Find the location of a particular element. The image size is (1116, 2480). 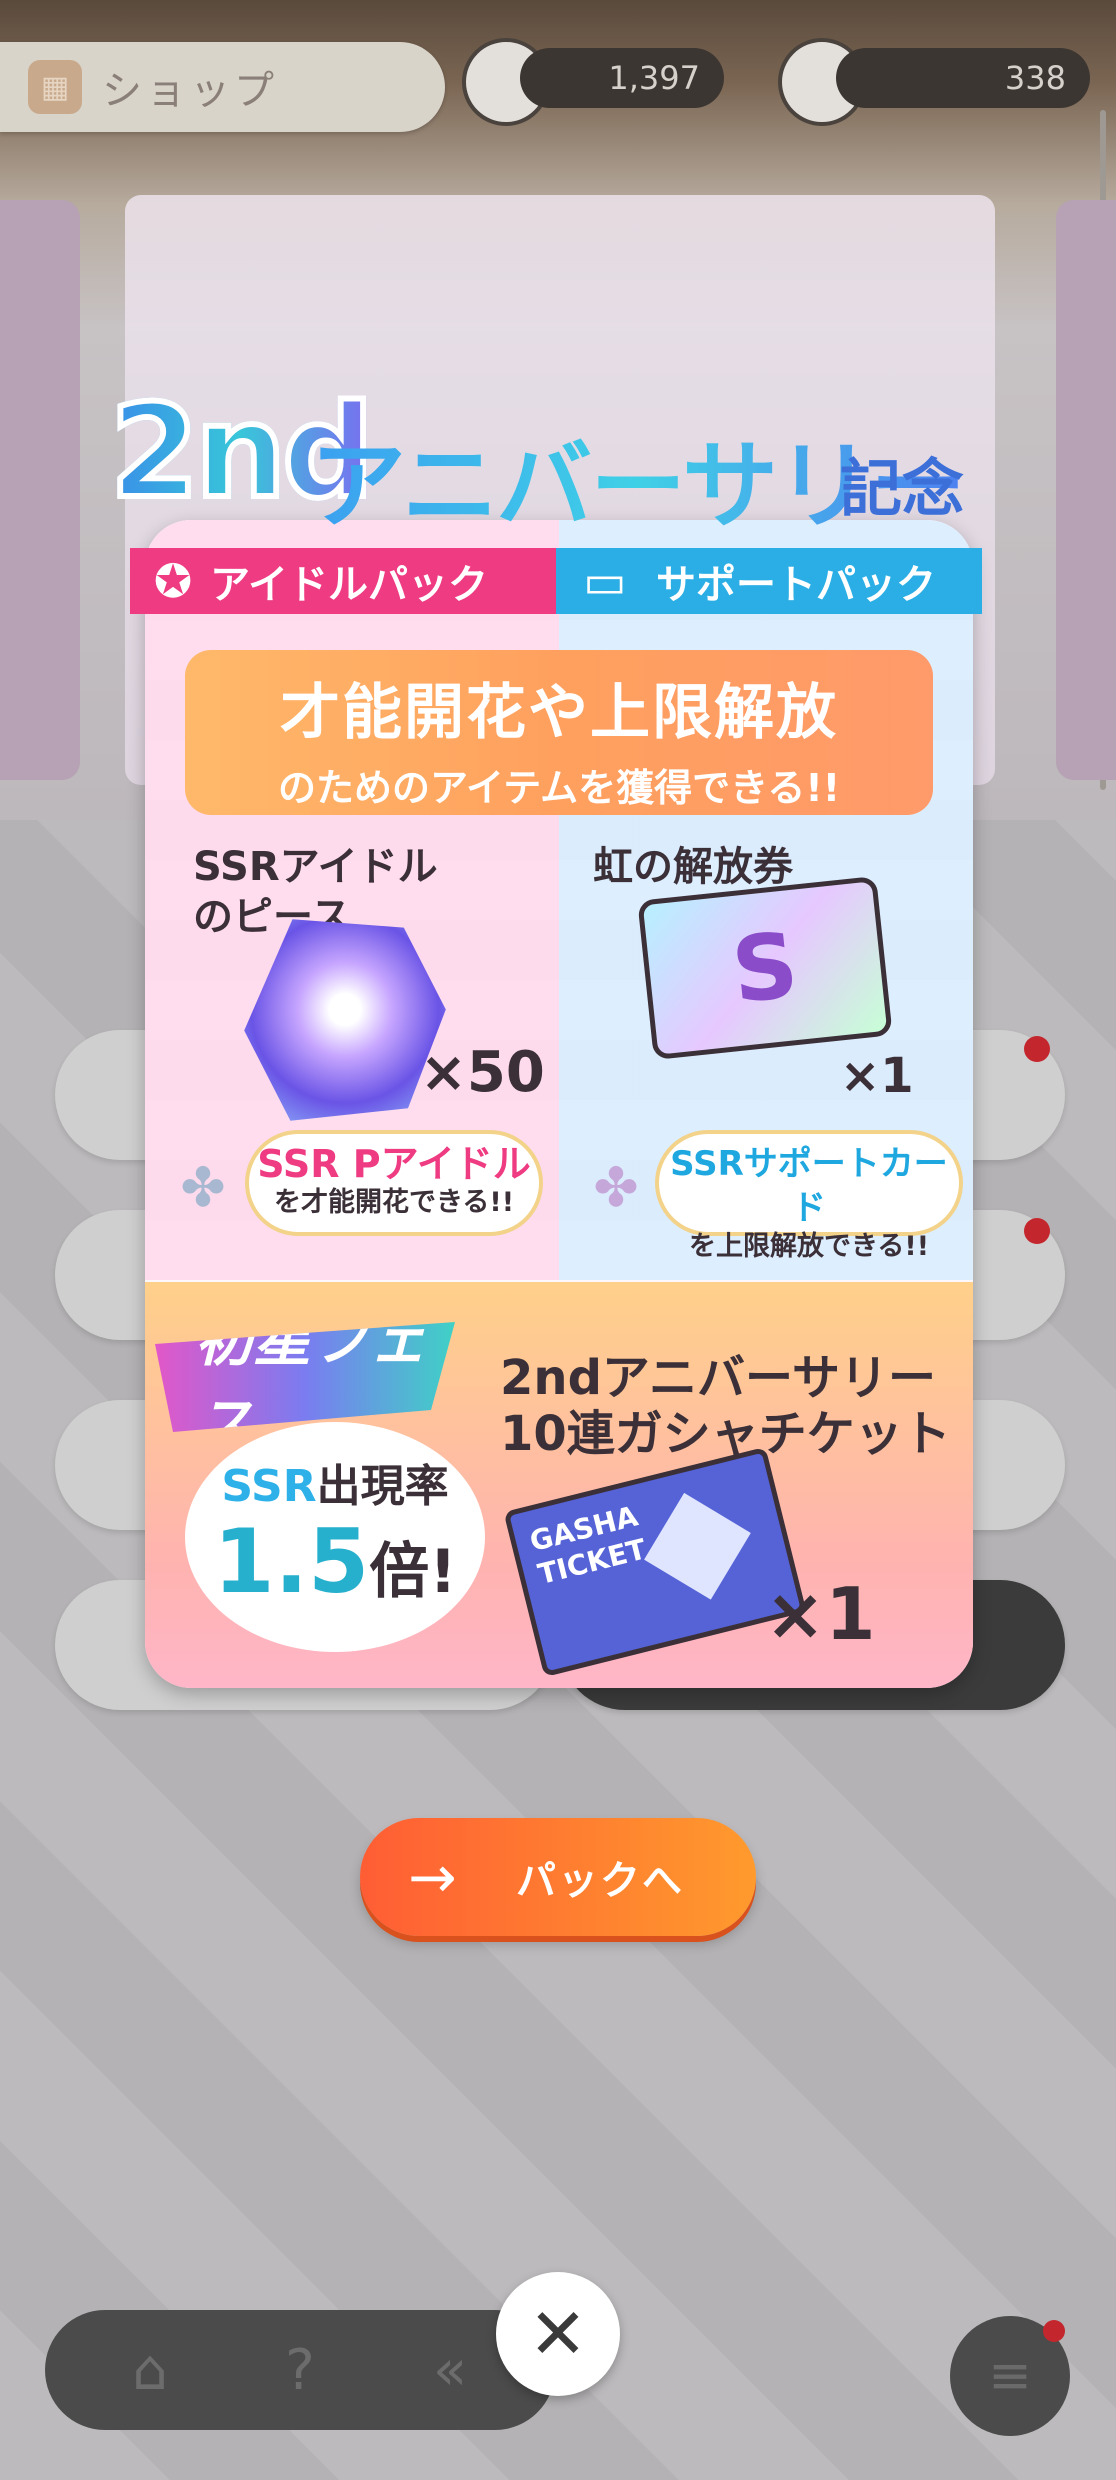

rate-number: 1.5 is located at coordinates (291, 1561).